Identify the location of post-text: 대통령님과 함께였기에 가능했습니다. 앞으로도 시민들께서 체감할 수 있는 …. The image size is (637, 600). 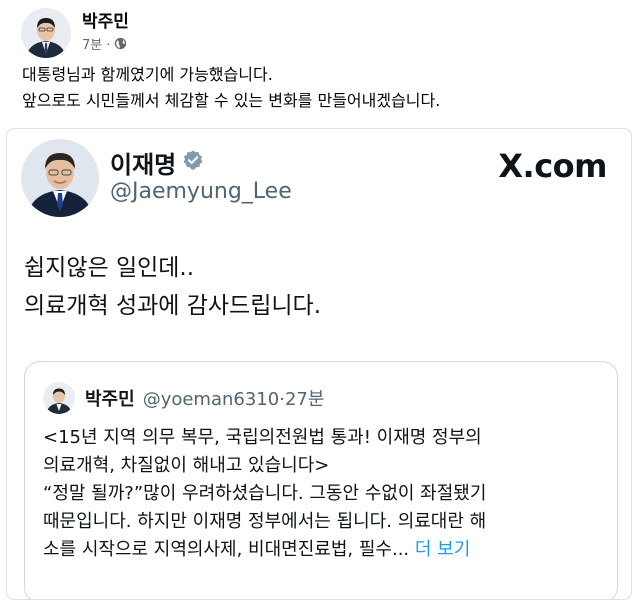
(231, 88).